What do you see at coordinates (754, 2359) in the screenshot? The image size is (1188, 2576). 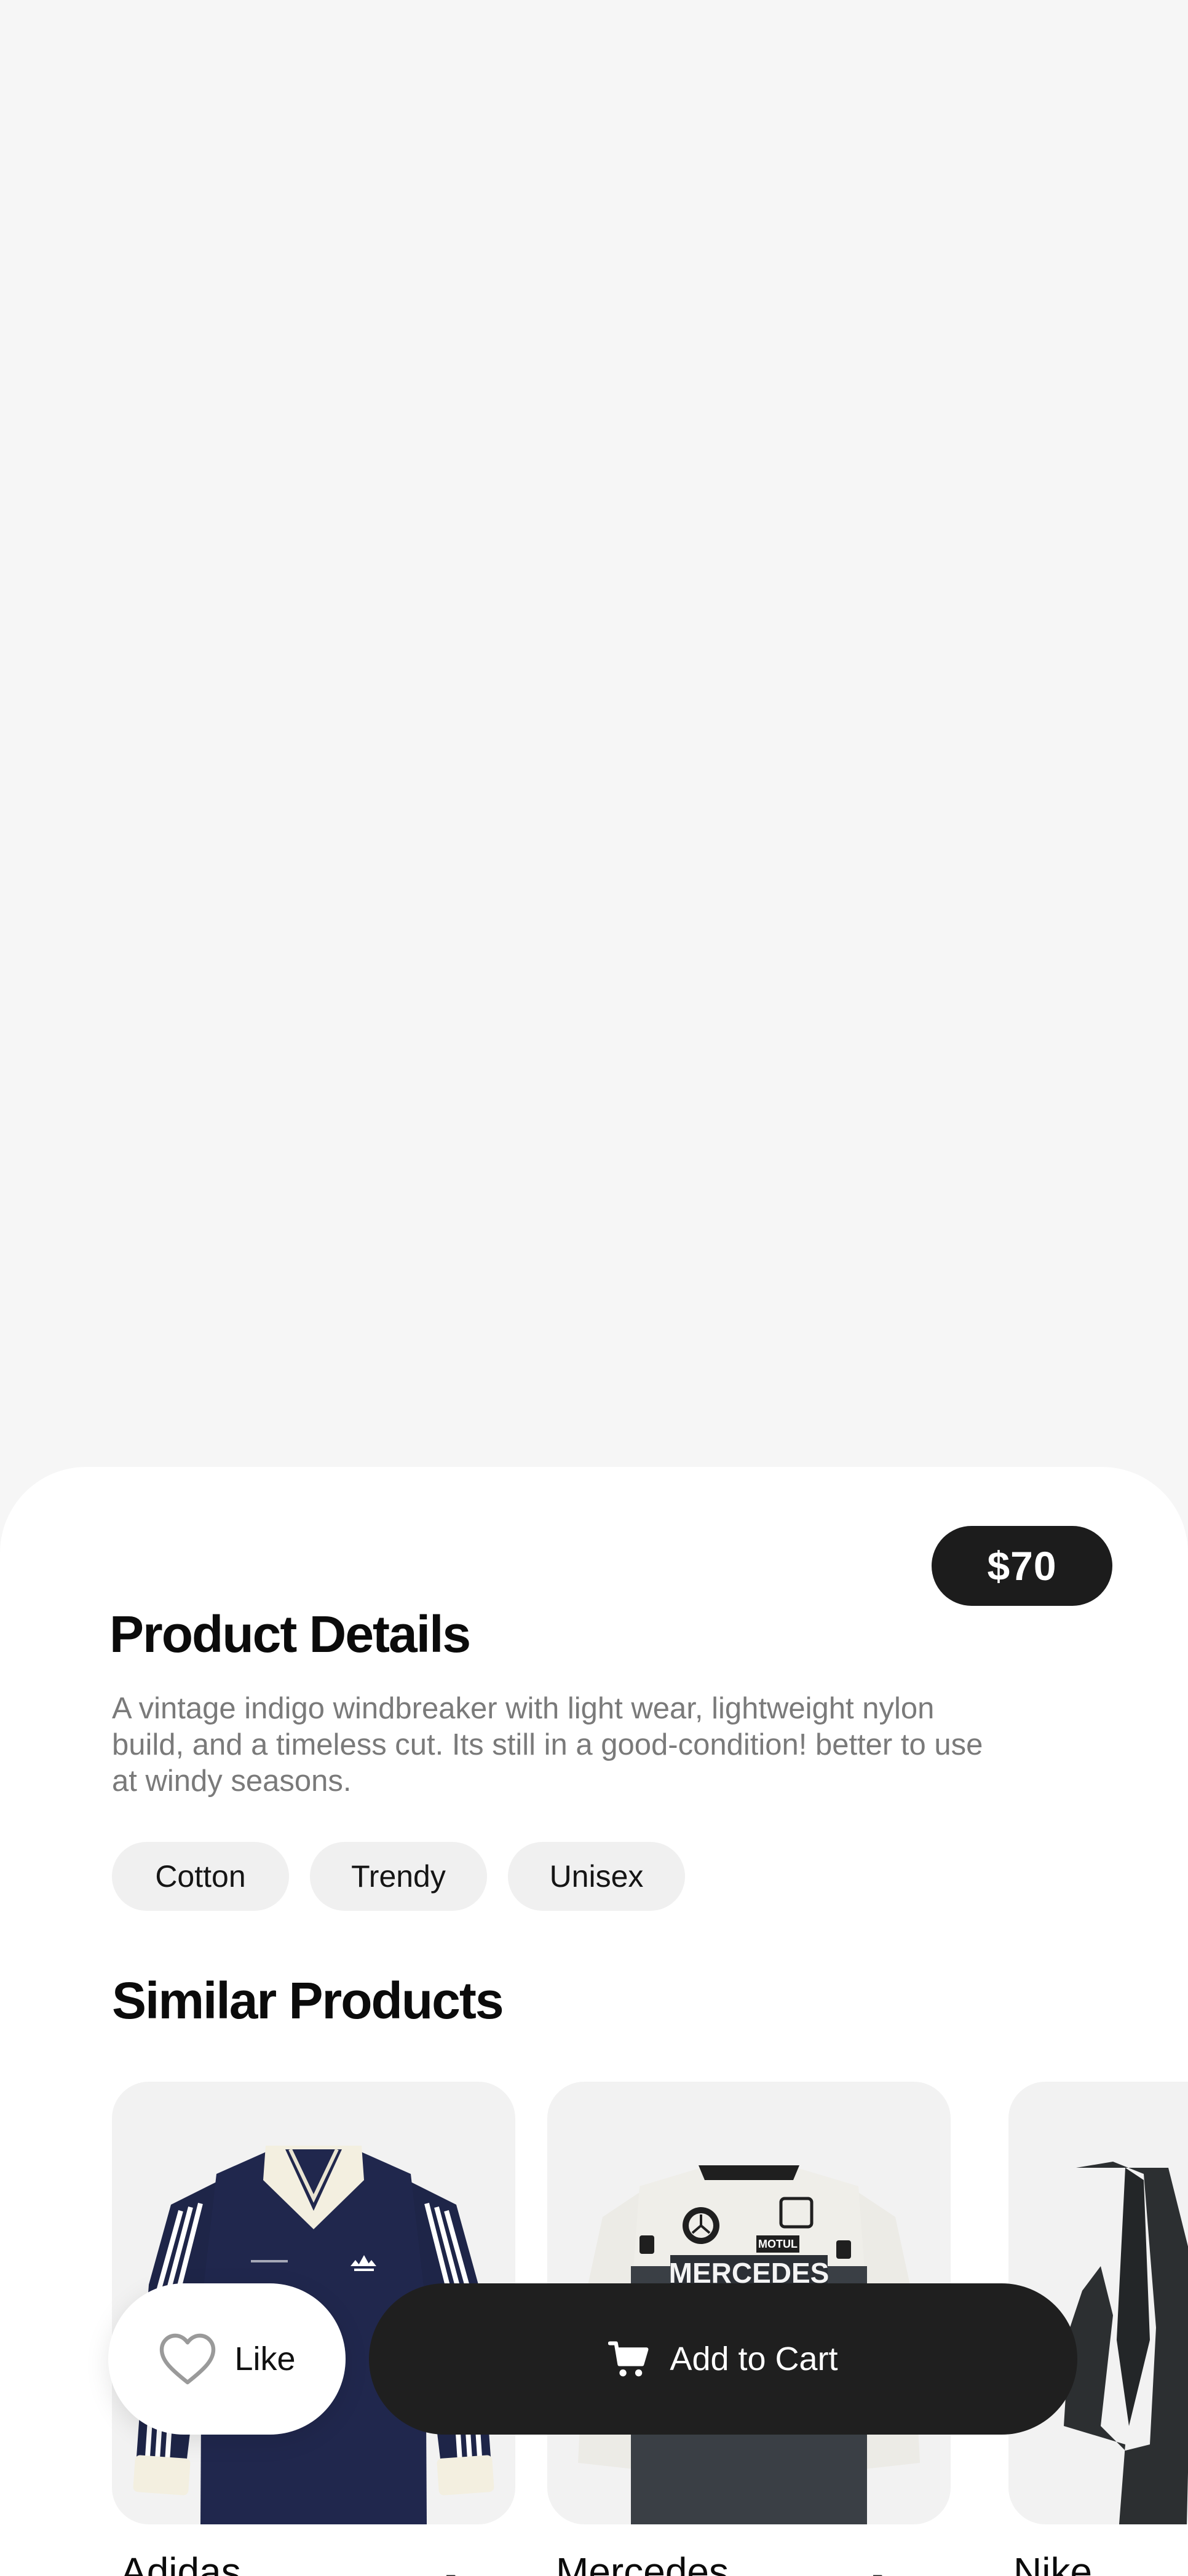 I see `add-to-cart-label: Add to Cart` at bounding box center [754, 2359].